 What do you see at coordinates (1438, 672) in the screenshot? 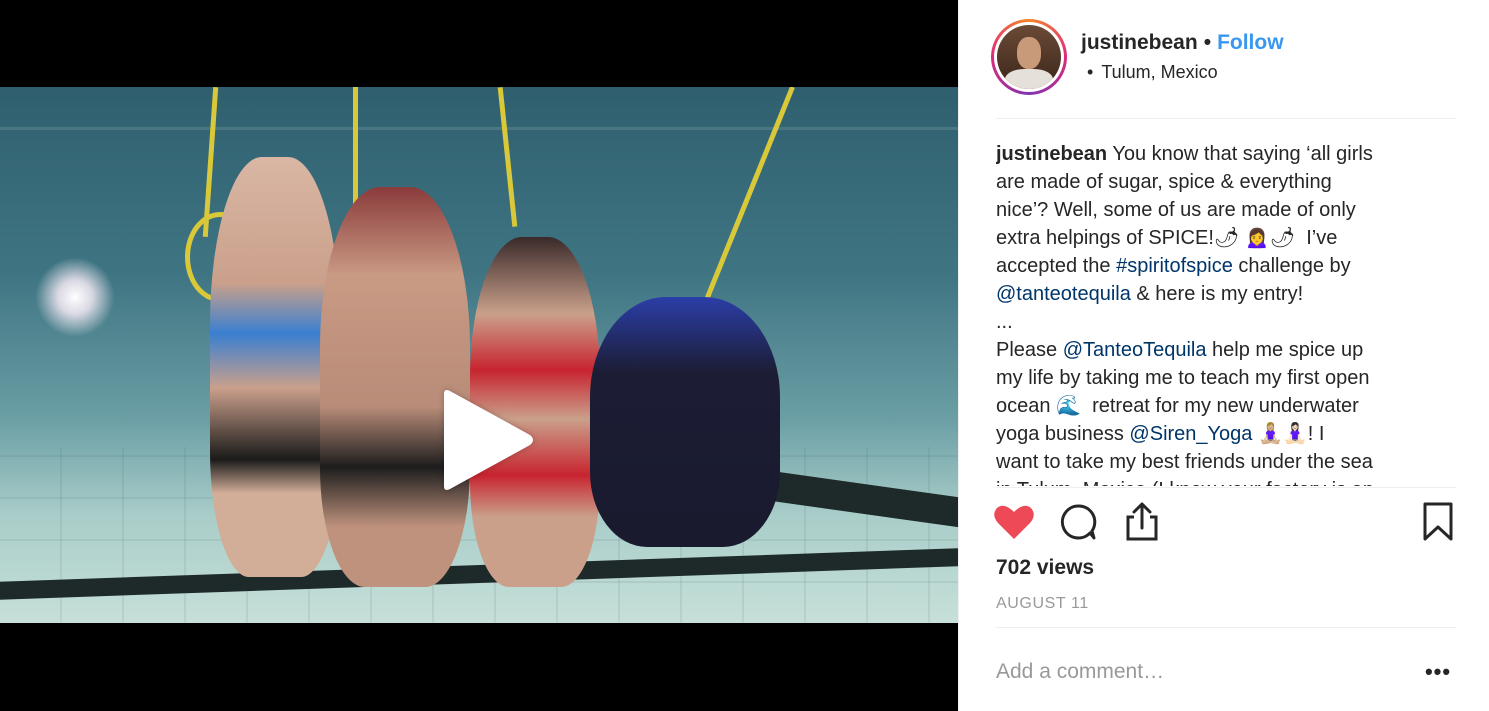
I see `more-options-button: •••` at bounding box center [1438, 672].